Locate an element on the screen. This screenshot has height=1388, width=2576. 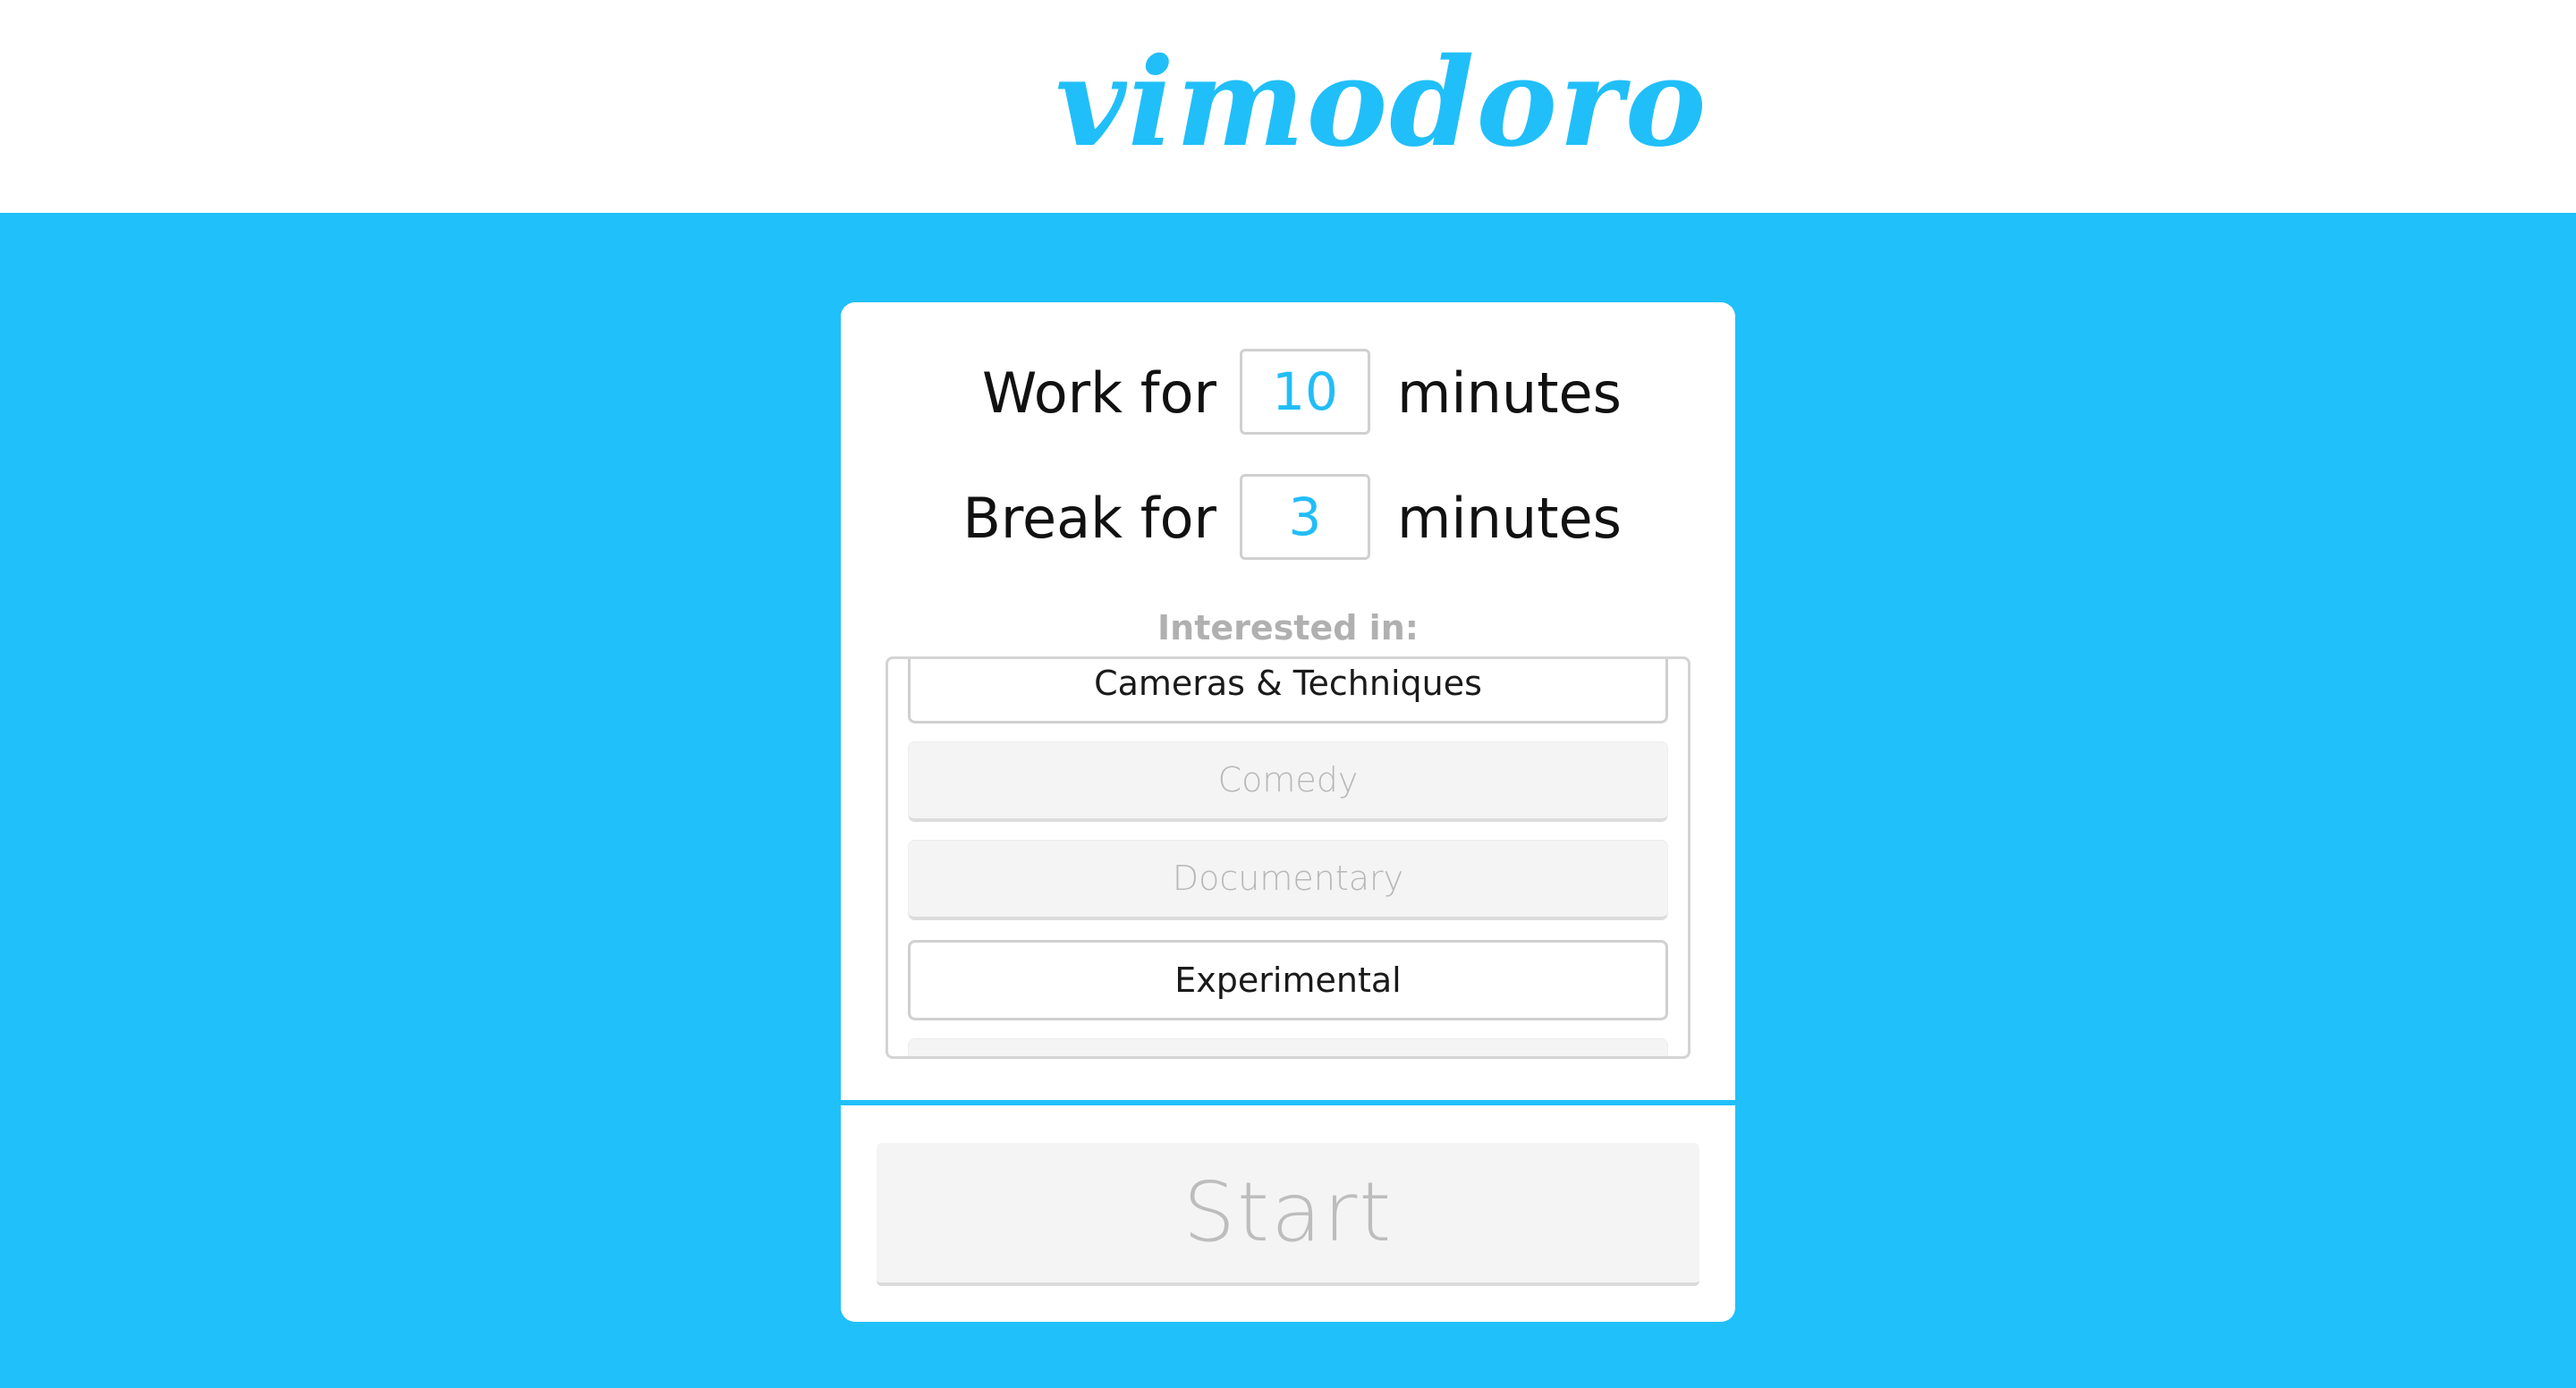
category-item-partial is located at coordinates (1288, 1047).